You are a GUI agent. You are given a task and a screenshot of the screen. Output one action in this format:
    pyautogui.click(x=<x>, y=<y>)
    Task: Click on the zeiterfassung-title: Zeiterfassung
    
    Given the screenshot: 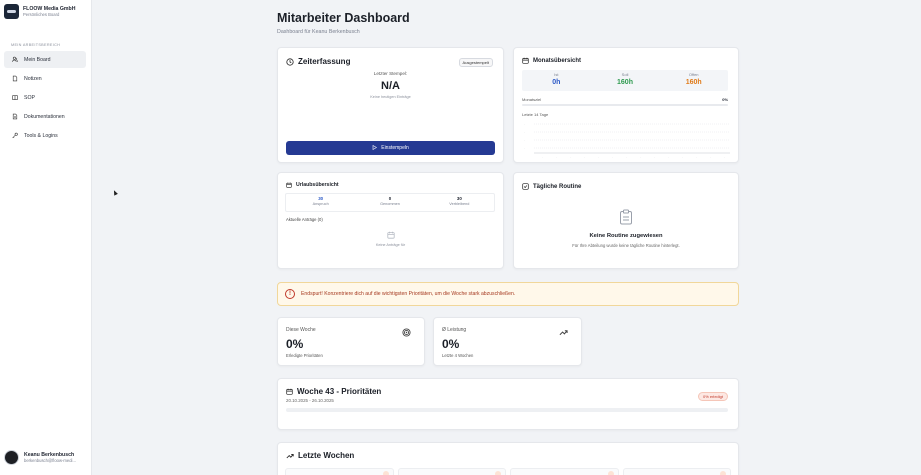 What is the action you would take?
    pyautogui.click(x=324, y=61)
    